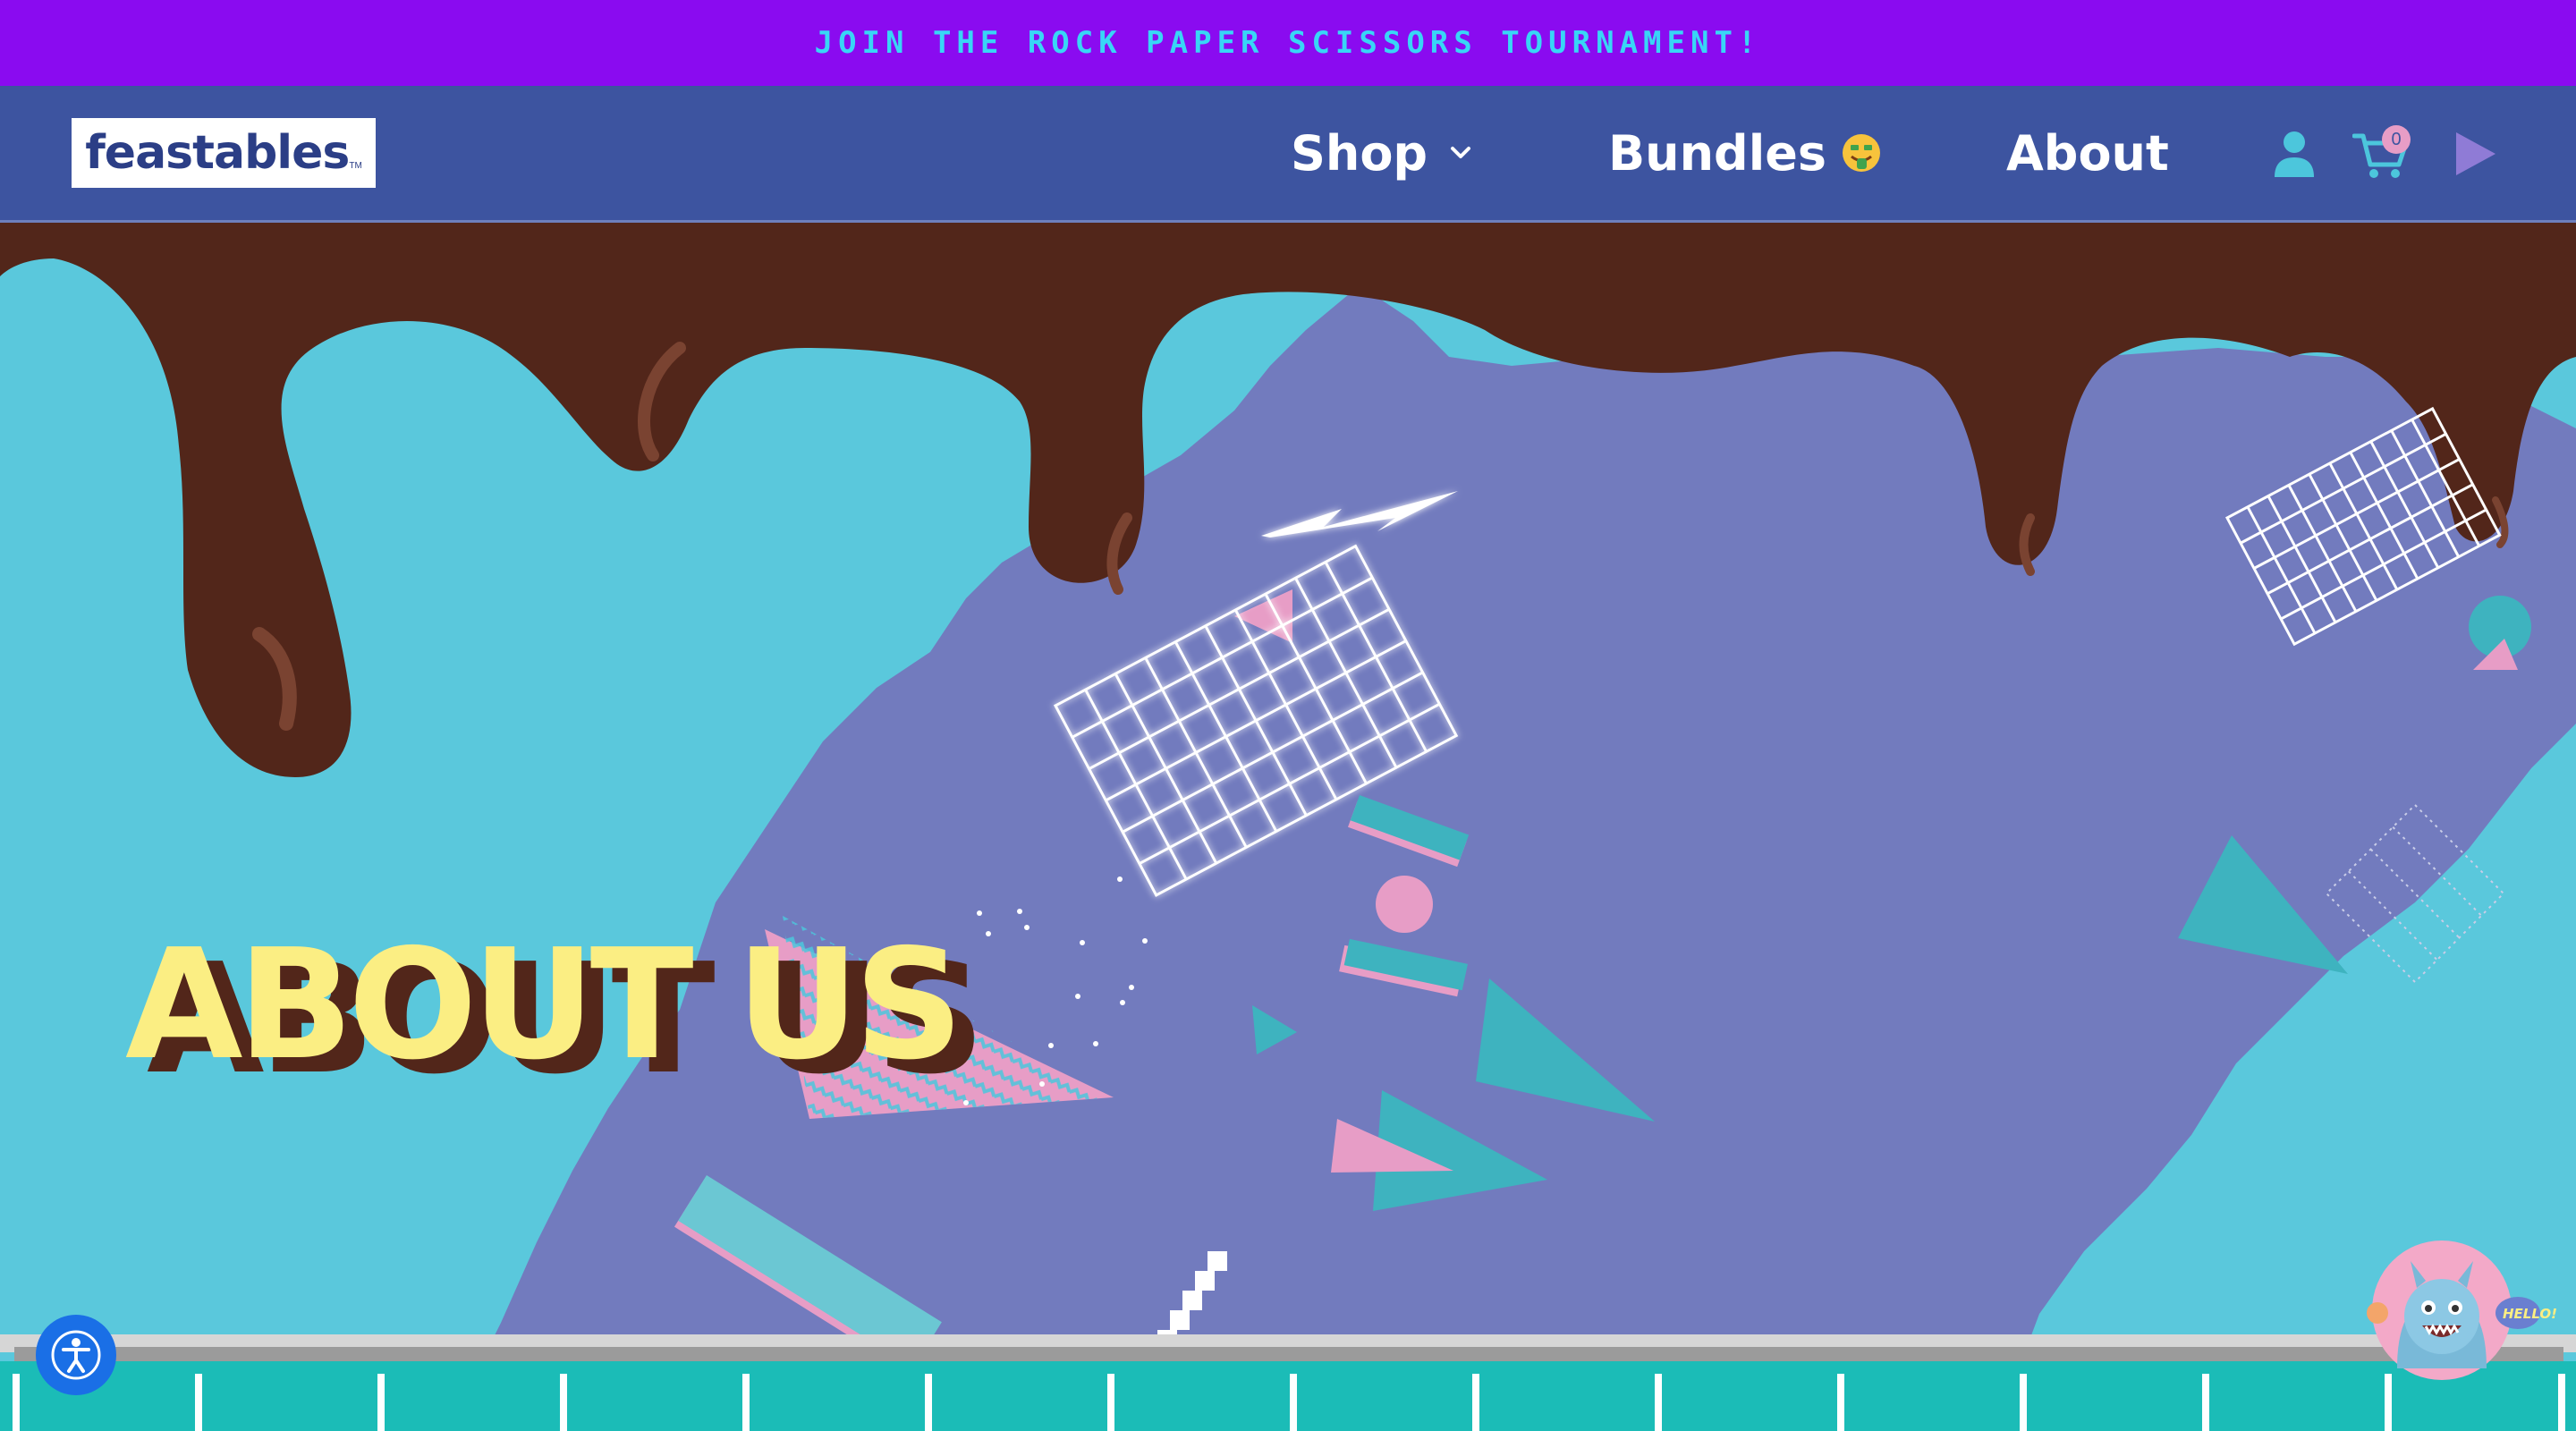  I want to click on nav-shop-label: Shop, so click(1359, 153).